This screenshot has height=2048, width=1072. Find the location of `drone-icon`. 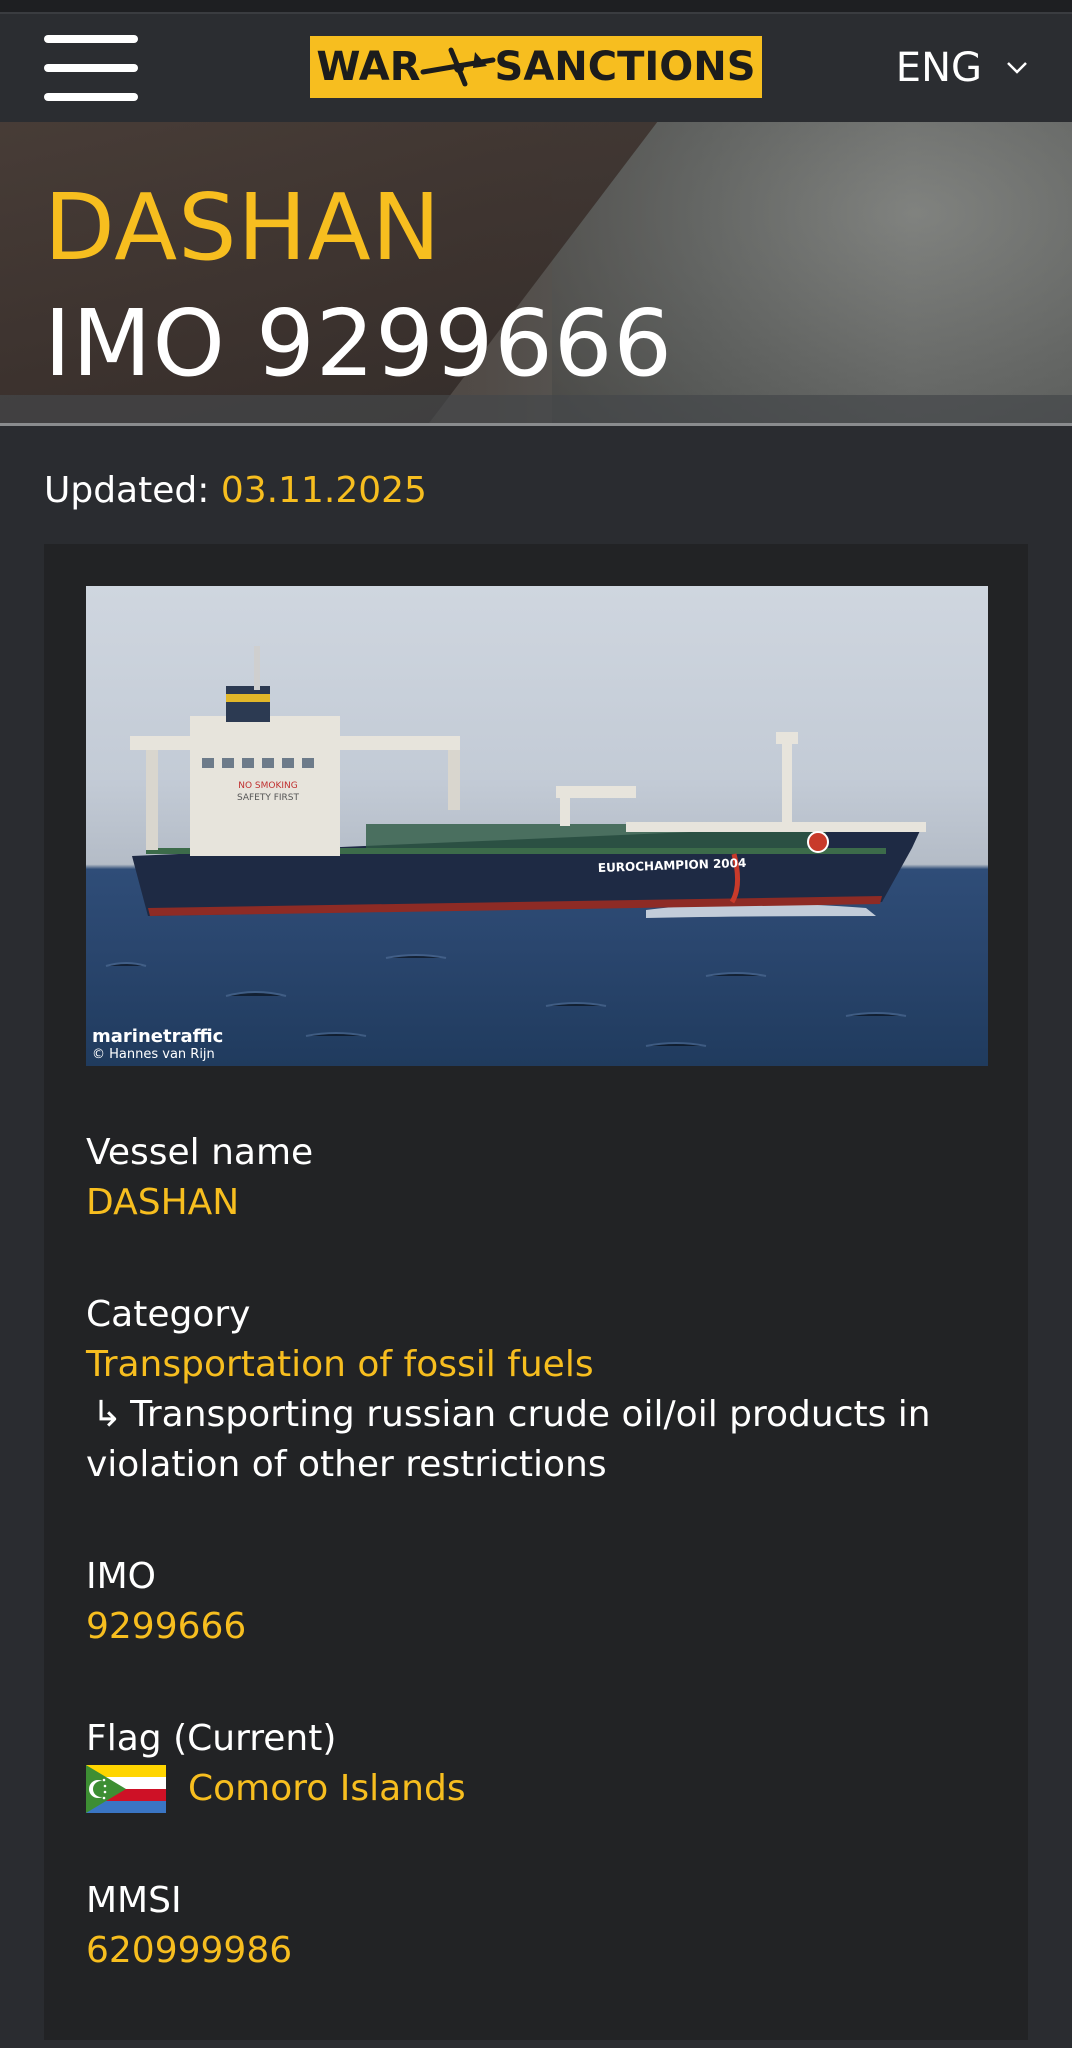

drone-icon is located at coordinates (458, 67).